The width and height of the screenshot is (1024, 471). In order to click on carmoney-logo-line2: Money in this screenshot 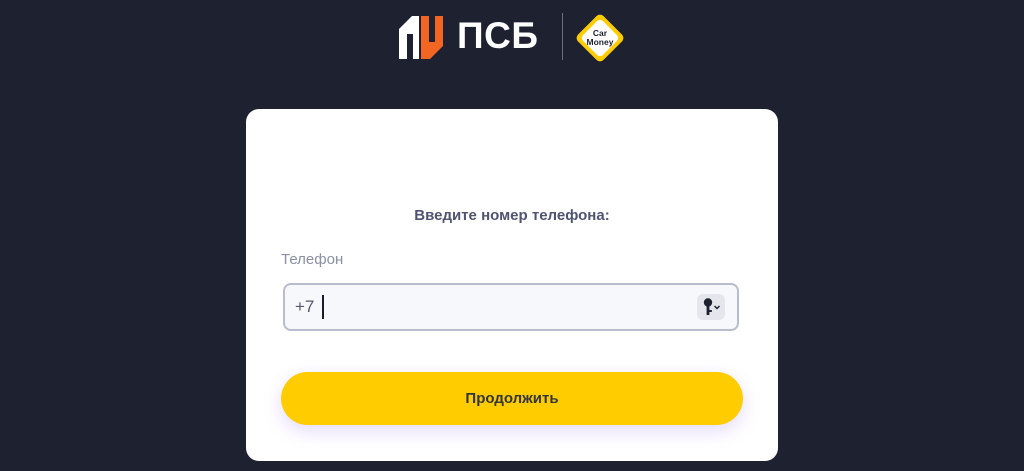, I will do `click(600, 42)`.